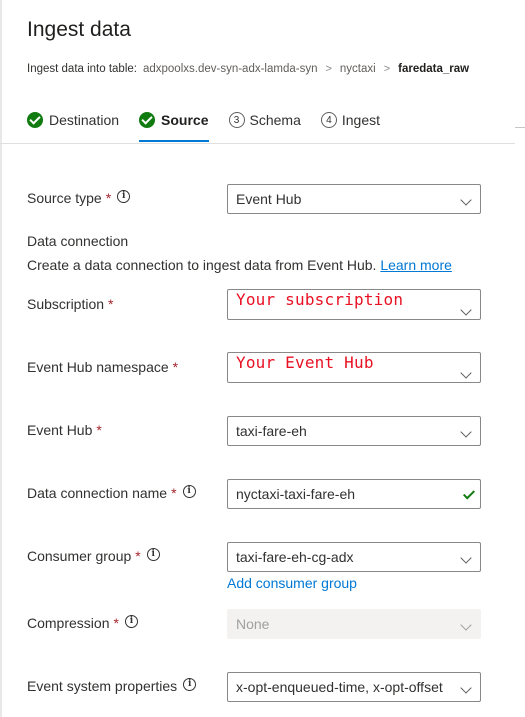  What do you see at coordinates (295, 557) in the screenshot?
I see `consumer-group-value: taxi-fare-eh-cg-adx` at bounding box center [295, 557].